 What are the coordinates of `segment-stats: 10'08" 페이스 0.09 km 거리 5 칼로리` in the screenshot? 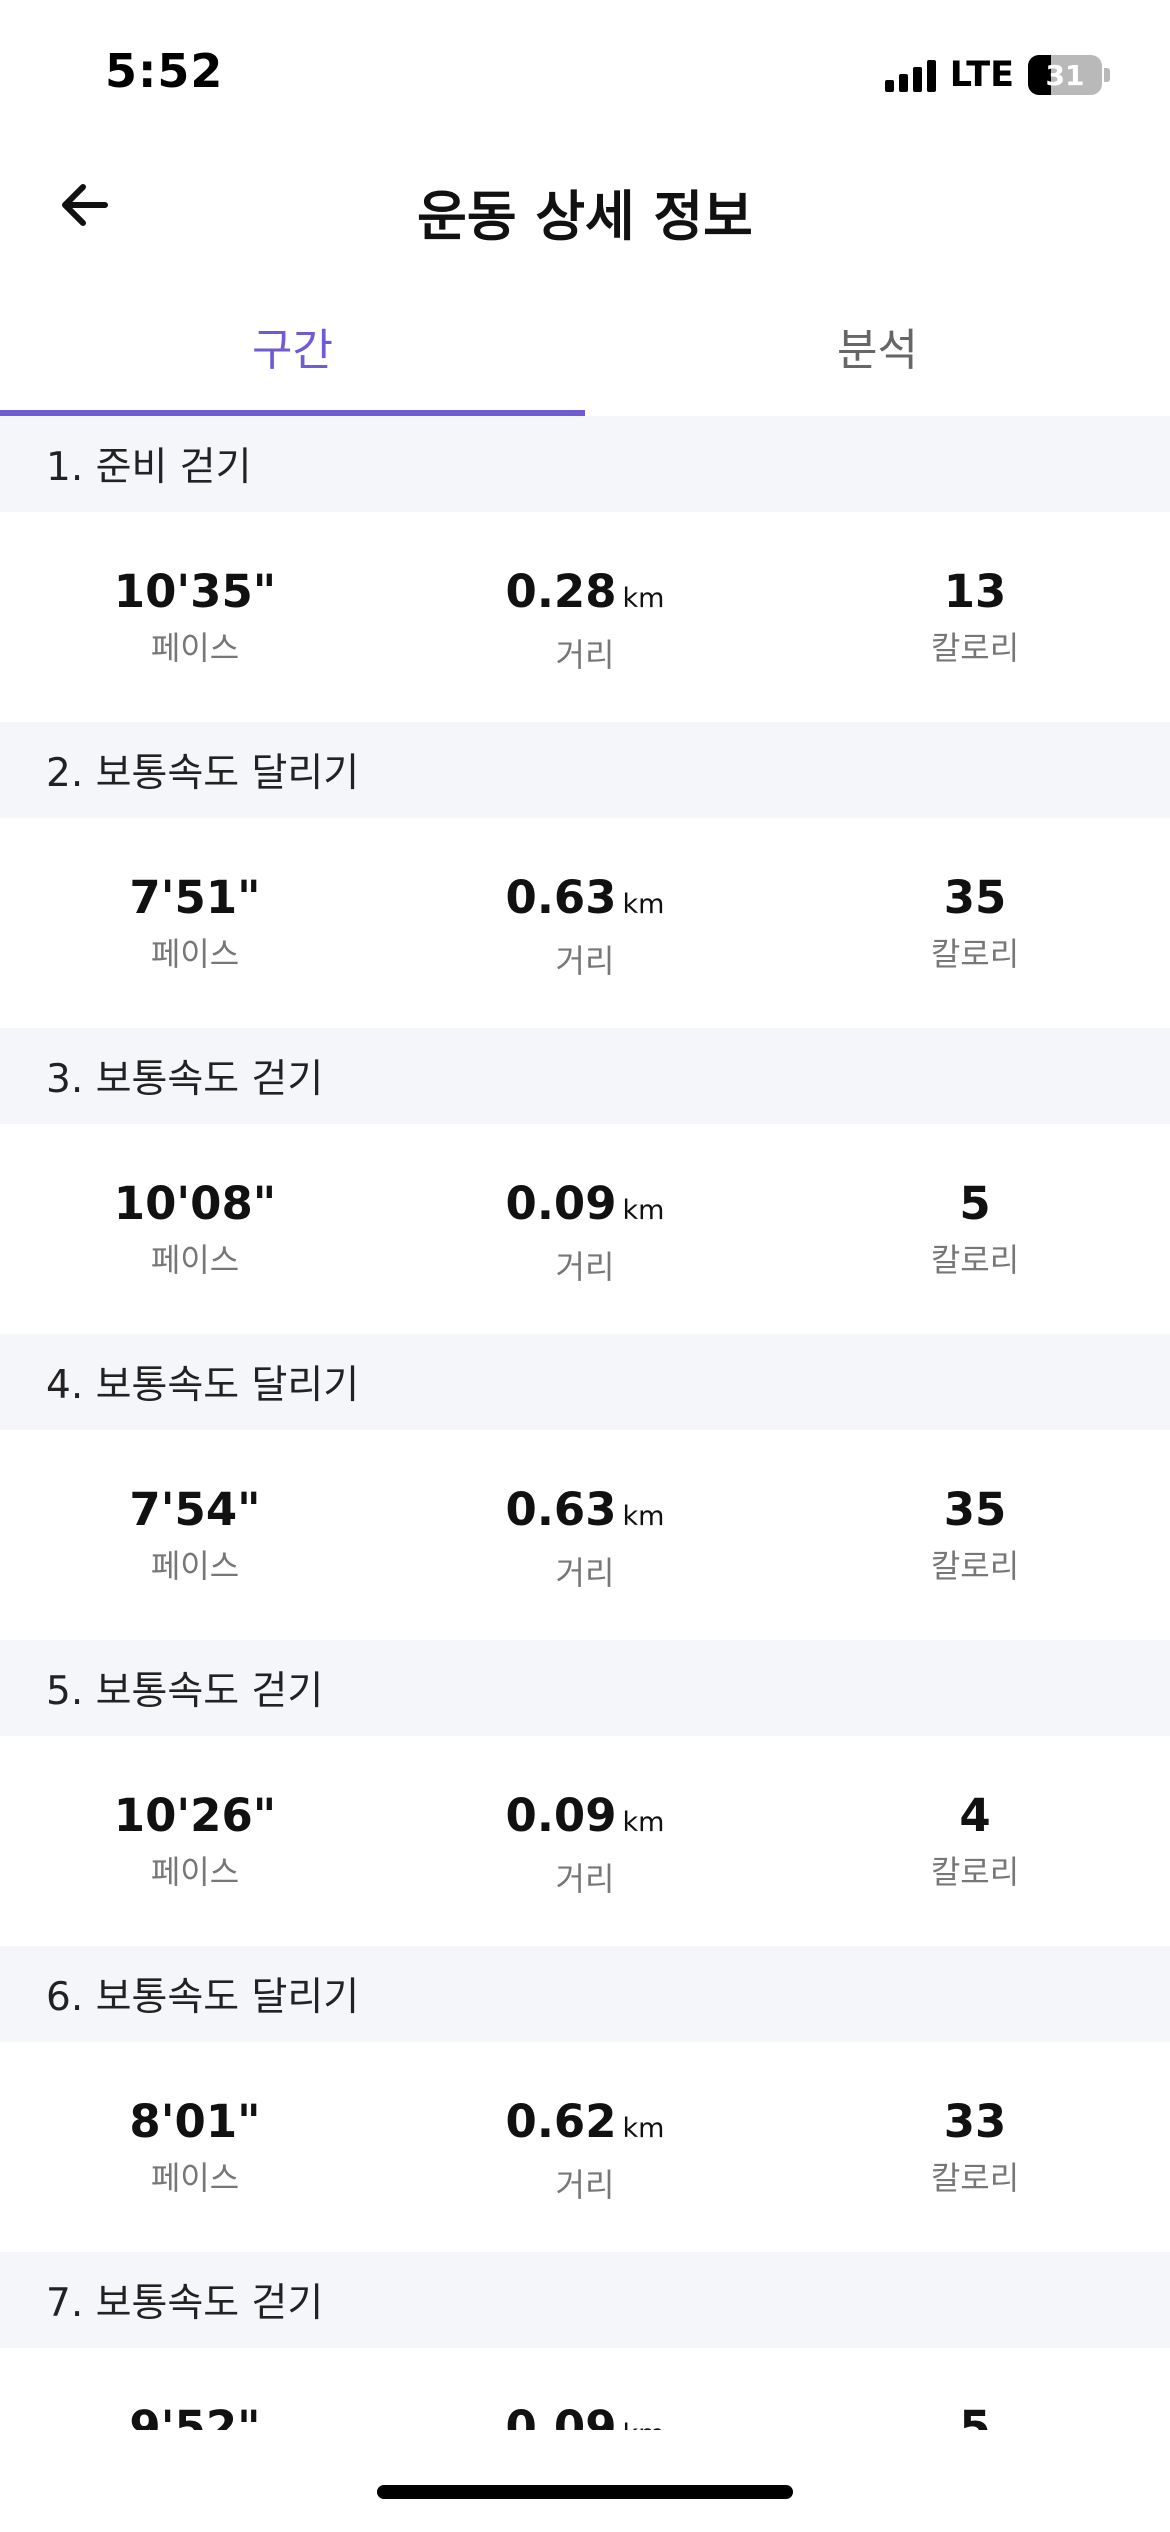 It's located at (585, 1229).